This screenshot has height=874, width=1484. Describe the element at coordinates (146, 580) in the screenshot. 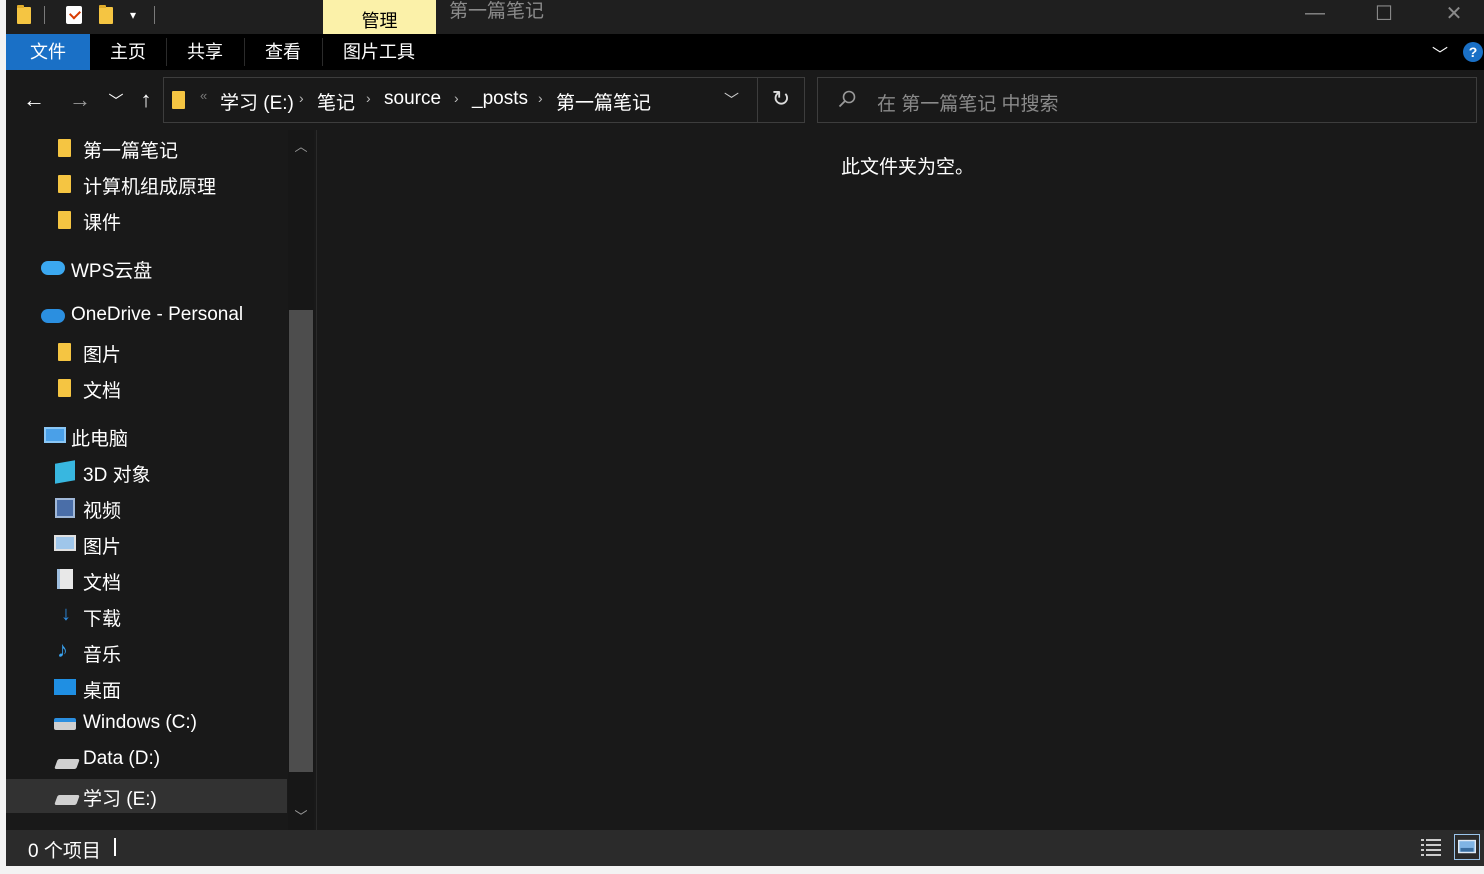

I see `nav-item-documents: 文档` at that location.